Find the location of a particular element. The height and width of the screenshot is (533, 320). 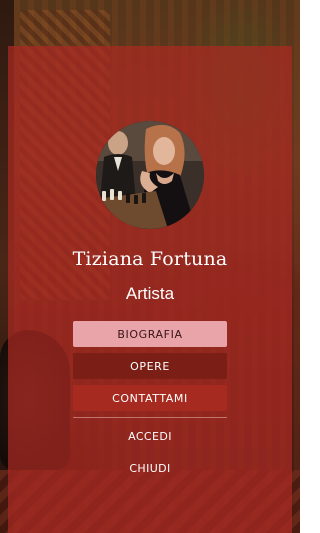

avatar is located at coordinates (150, 175).